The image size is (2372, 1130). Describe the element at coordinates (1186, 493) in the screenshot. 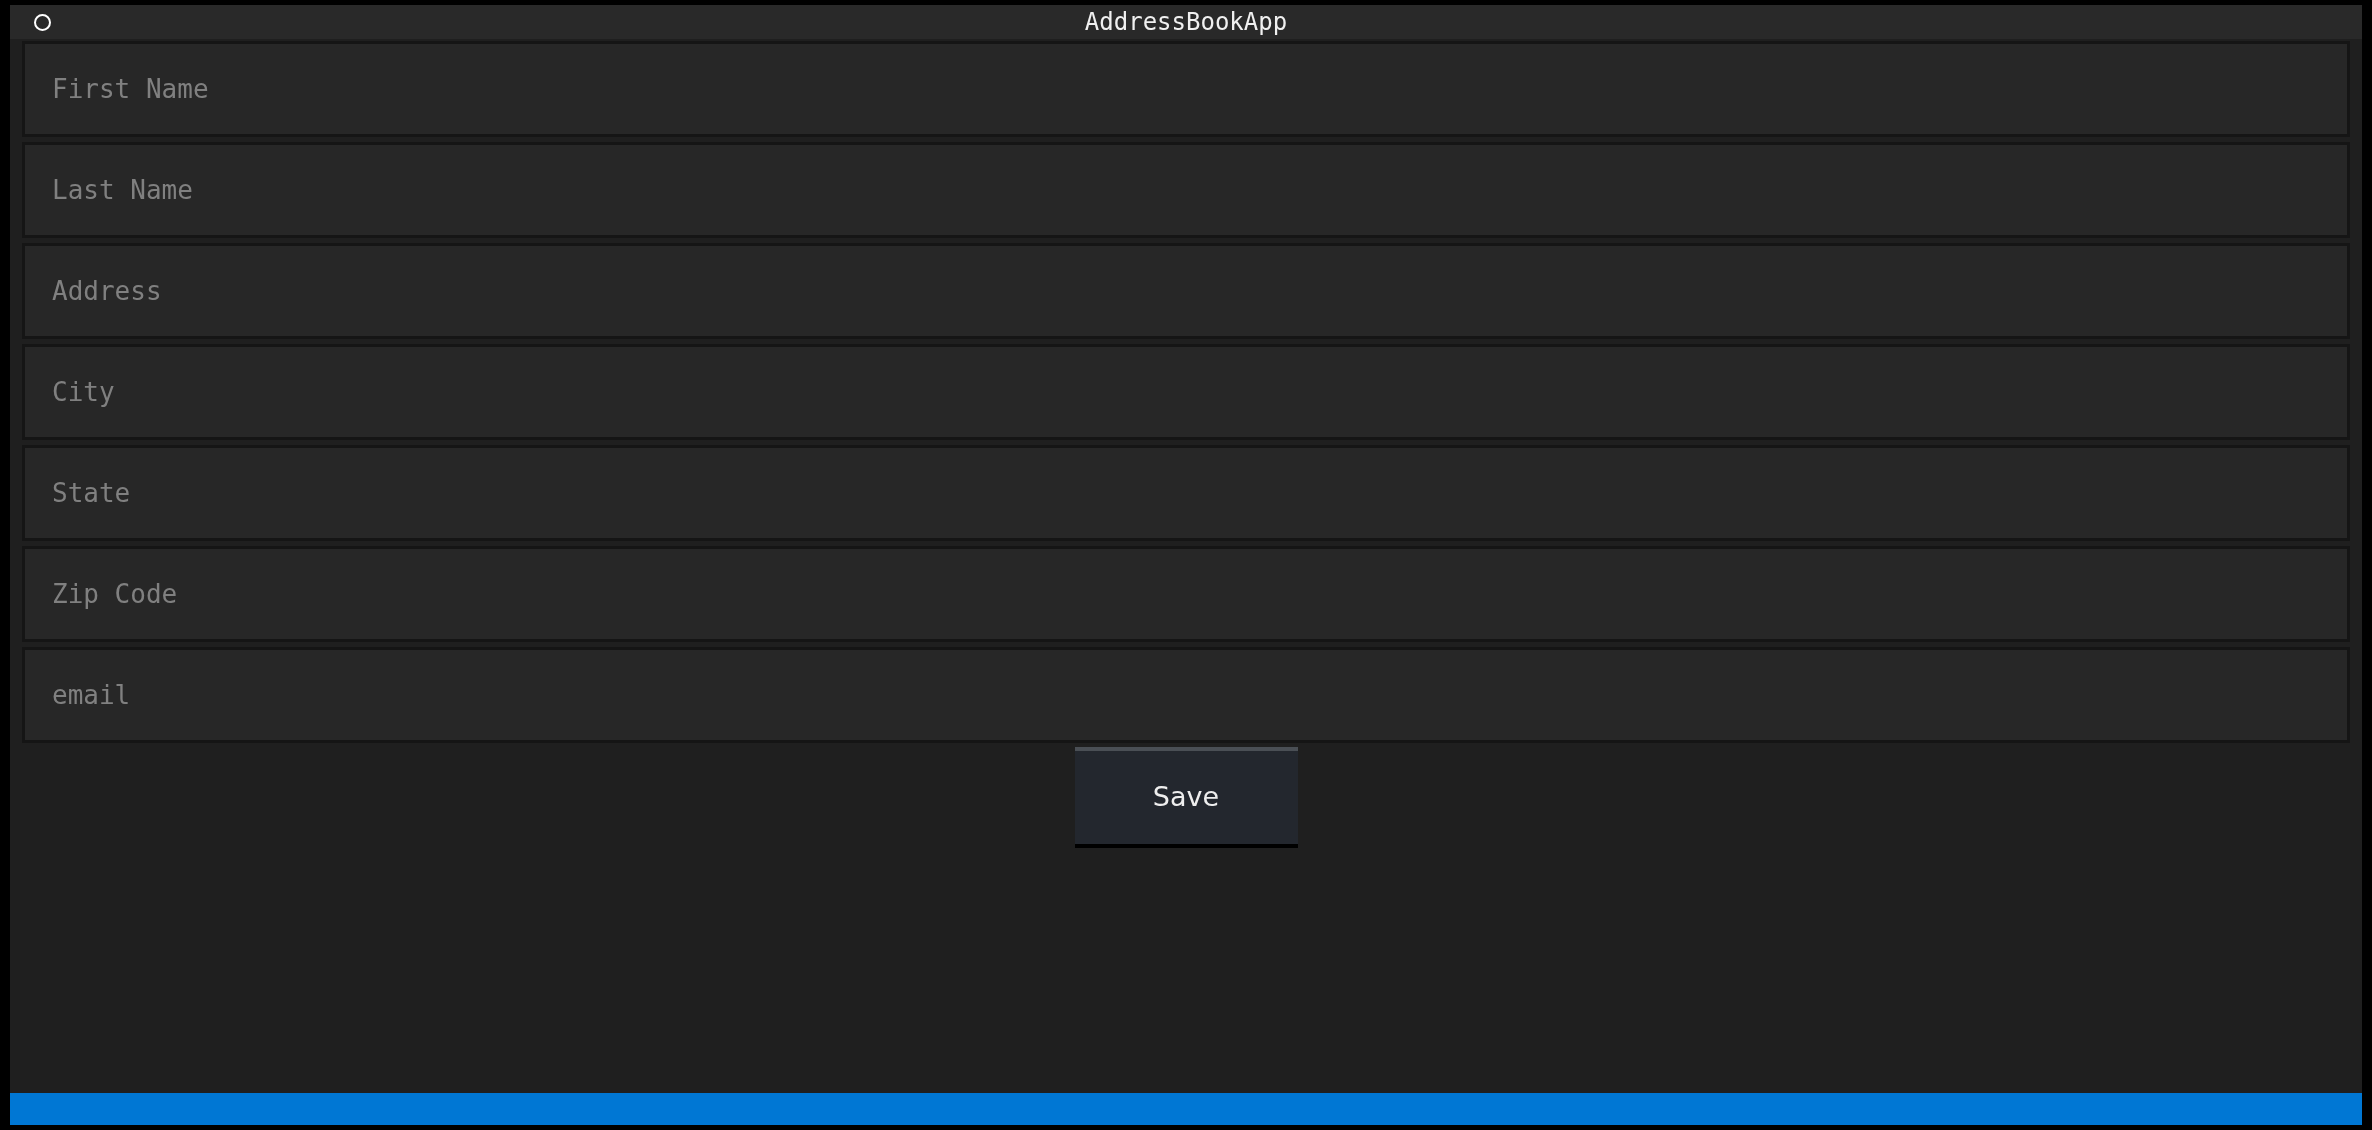

I see `input-field: State` at that location.